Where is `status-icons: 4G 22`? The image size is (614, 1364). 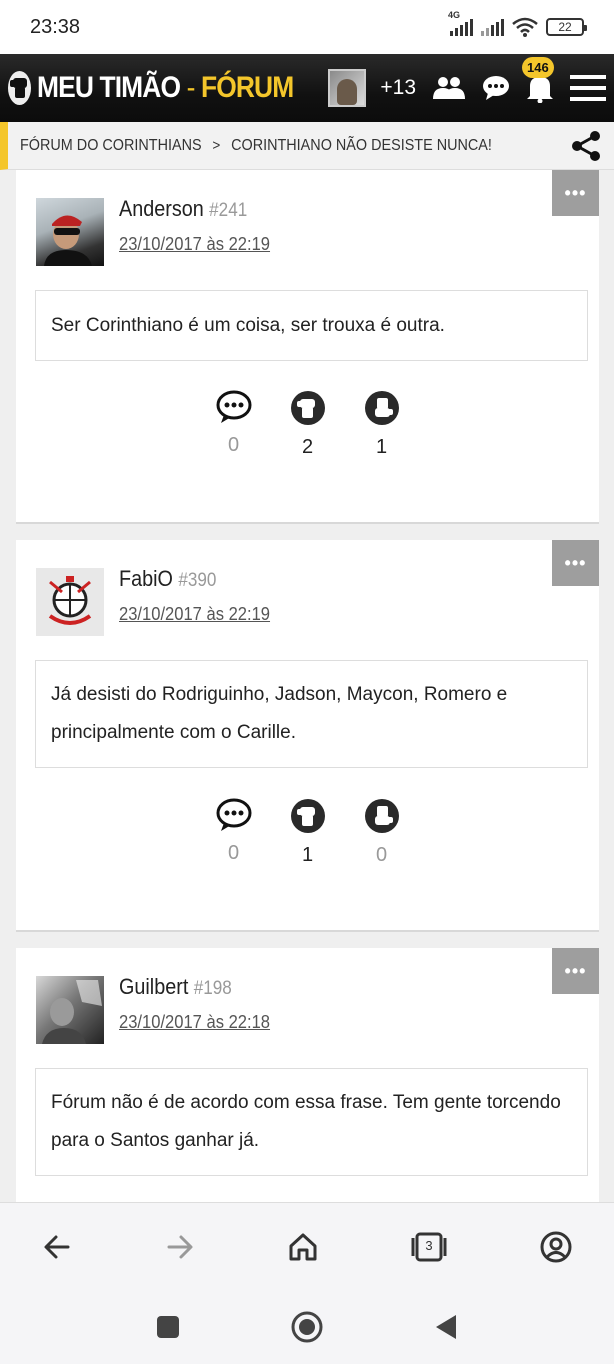 status-icons: 4G 22 is located at coordinates (517, 23).